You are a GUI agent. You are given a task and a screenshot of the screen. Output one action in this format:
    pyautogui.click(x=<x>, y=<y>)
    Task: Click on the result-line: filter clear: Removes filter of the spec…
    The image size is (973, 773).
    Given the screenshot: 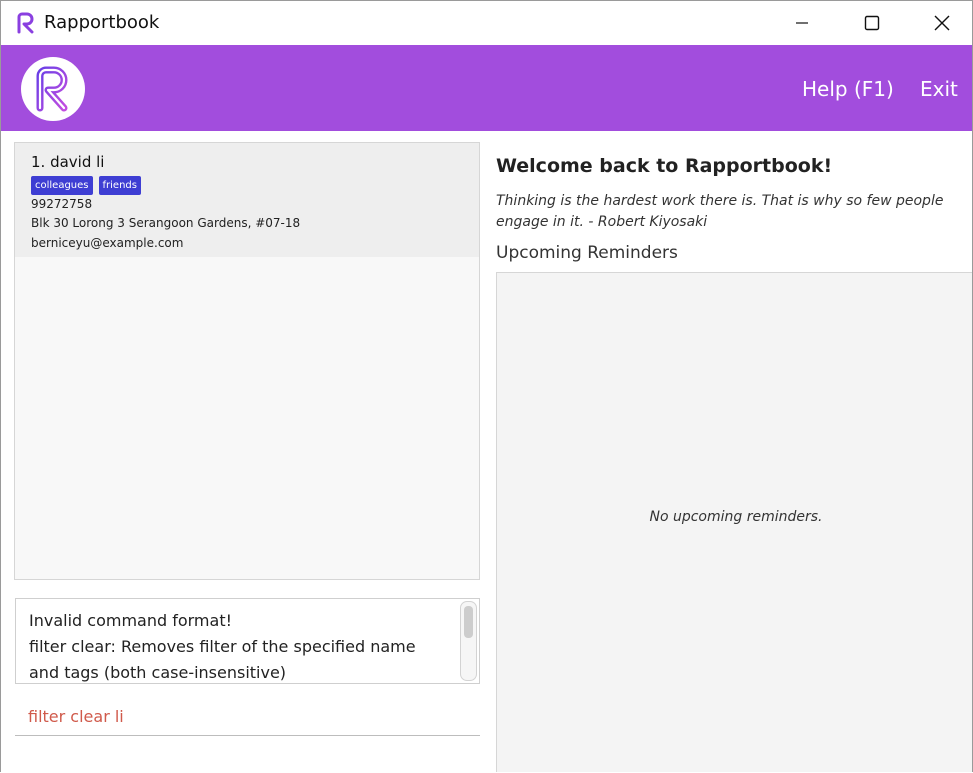 What is the action you would take?
    pyautogui.click(x=222, y=659)
    